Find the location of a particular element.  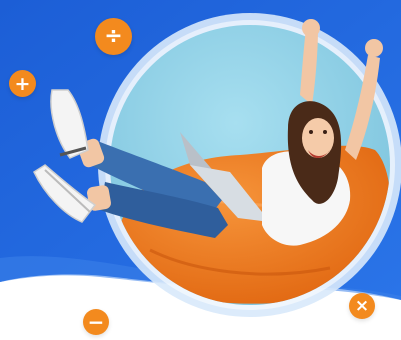

times-icon: × is located at coordinates (362, 306).